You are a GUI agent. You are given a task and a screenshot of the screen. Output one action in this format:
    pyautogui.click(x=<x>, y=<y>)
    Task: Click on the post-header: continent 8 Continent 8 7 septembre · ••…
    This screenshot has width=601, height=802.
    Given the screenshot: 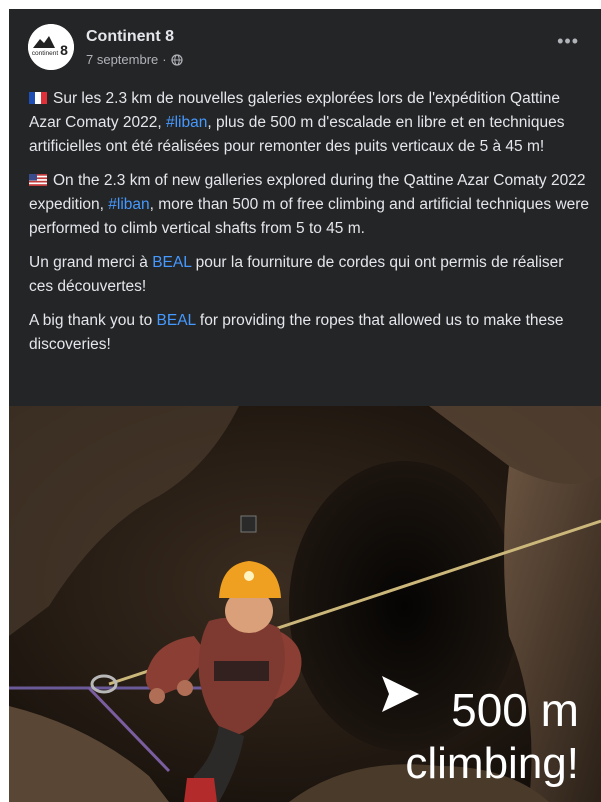 What is the action you would take?
    pyautogui.click(x=305, y=45)
    